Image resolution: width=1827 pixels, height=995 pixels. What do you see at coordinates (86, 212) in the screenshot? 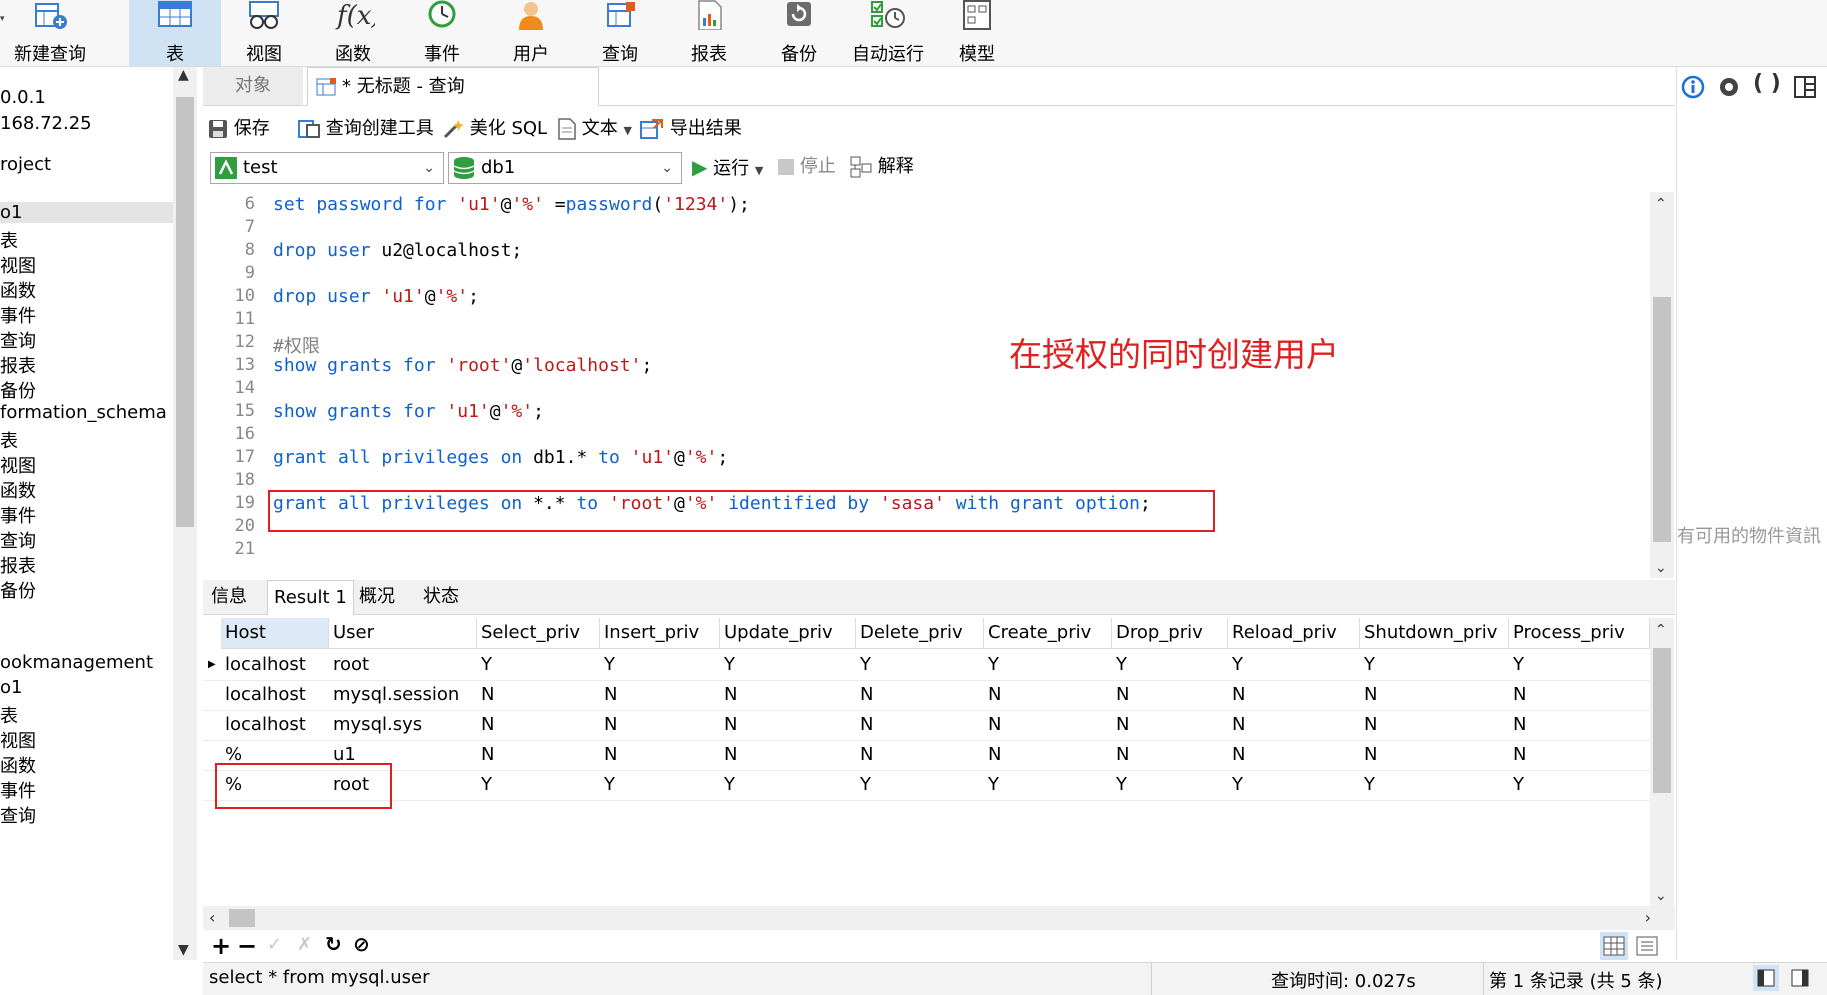
I see `navigator-item: o1` at bounding box center [86, 212].